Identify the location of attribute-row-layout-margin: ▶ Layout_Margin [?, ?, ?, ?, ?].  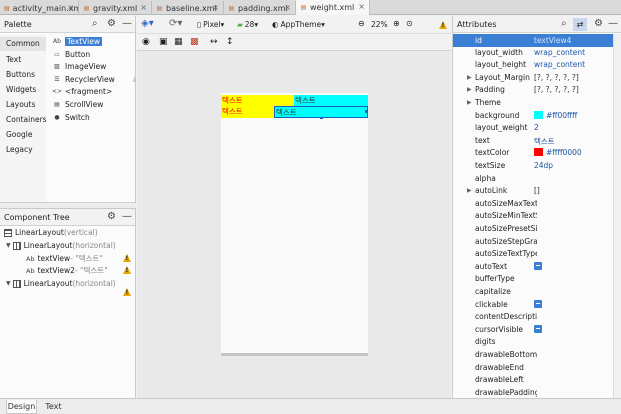
(536, 79).